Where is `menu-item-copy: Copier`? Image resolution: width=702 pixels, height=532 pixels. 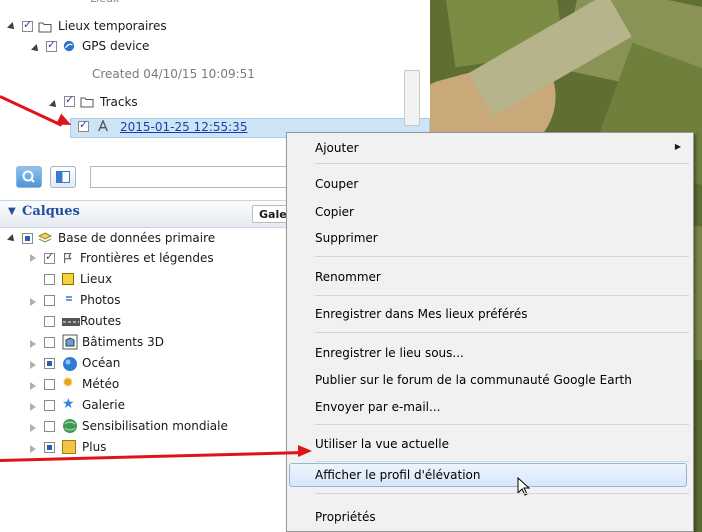 menu-item-copy: Copier is located at coordinates (499, 212).